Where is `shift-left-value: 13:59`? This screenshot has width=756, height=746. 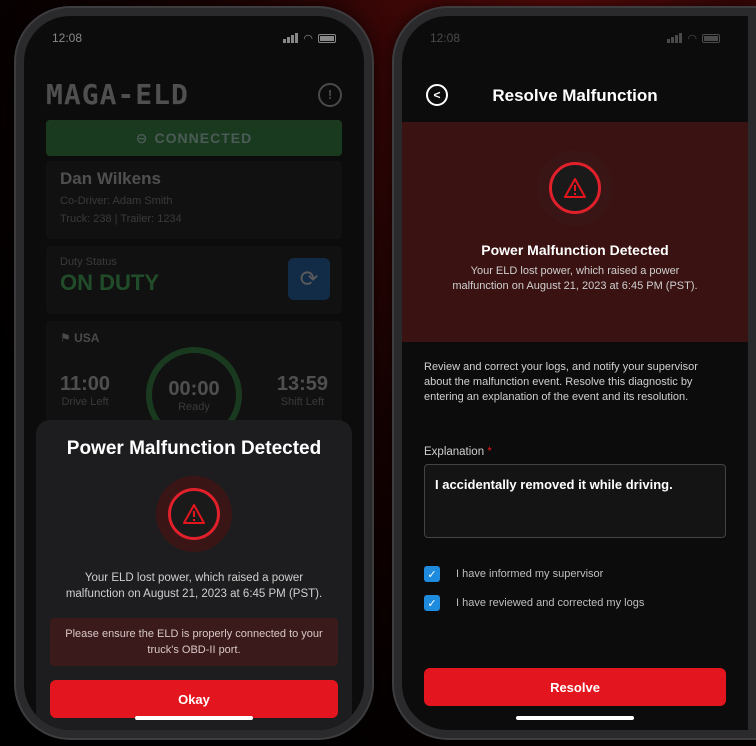
shift-left-value: 13:59 is located at coordinates (302, 384).